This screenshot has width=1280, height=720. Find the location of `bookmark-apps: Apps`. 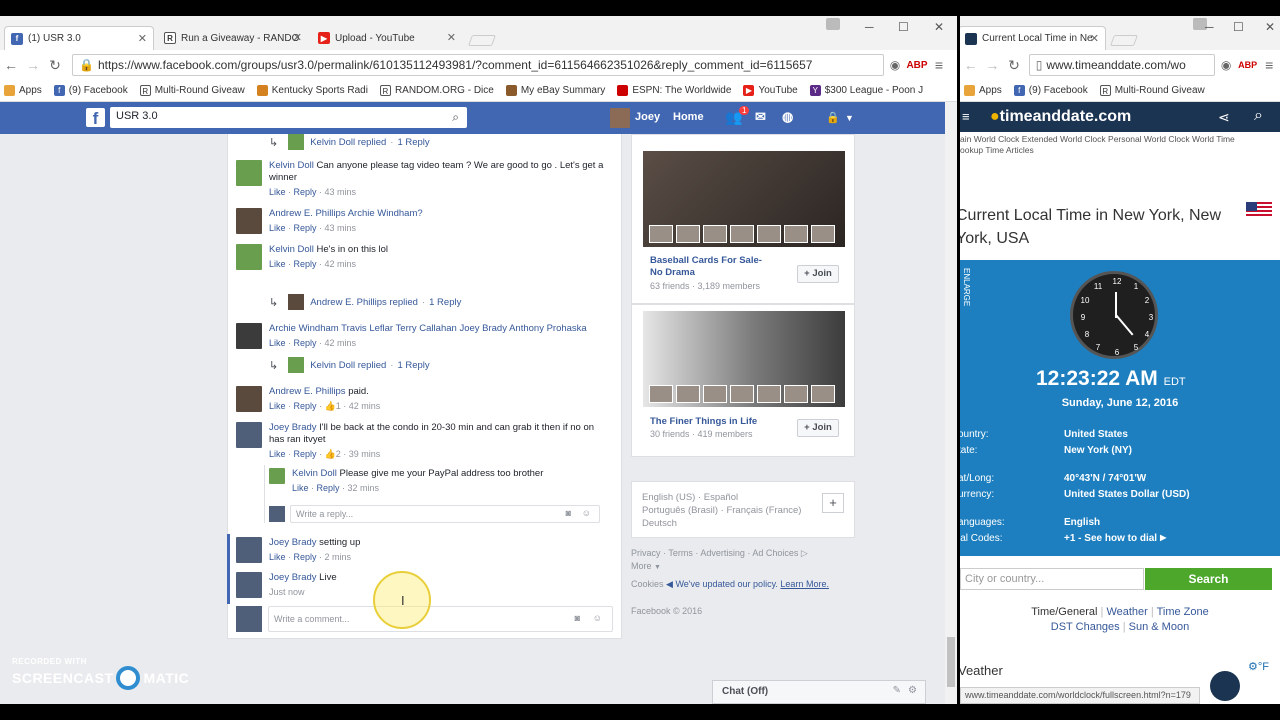

bookmark-apps: Apps is located at coordinates (983, 90).